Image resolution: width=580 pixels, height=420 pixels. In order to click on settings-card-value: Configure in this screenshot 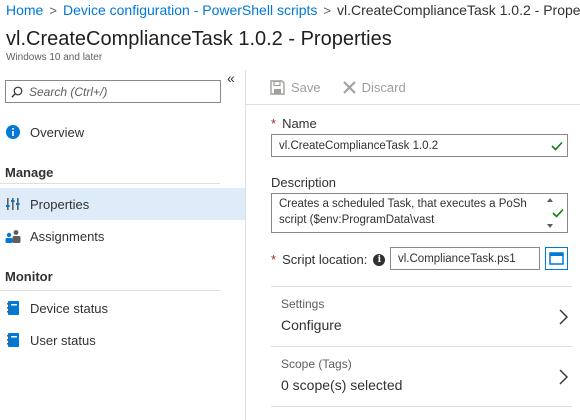, I will do `click(311, 325)`.